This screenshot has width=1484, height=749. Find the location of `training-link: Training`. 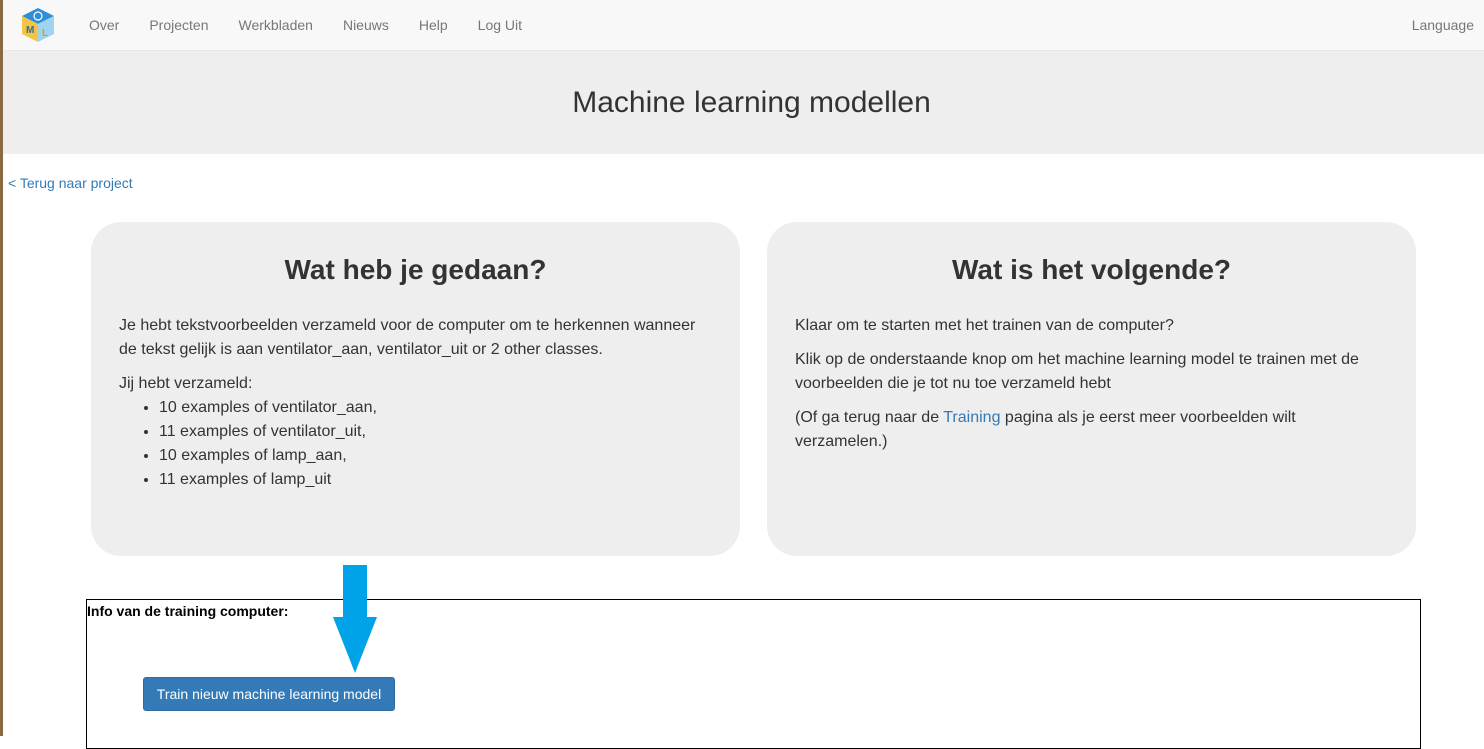

training-link: Training is located at coordinates (971, 417).